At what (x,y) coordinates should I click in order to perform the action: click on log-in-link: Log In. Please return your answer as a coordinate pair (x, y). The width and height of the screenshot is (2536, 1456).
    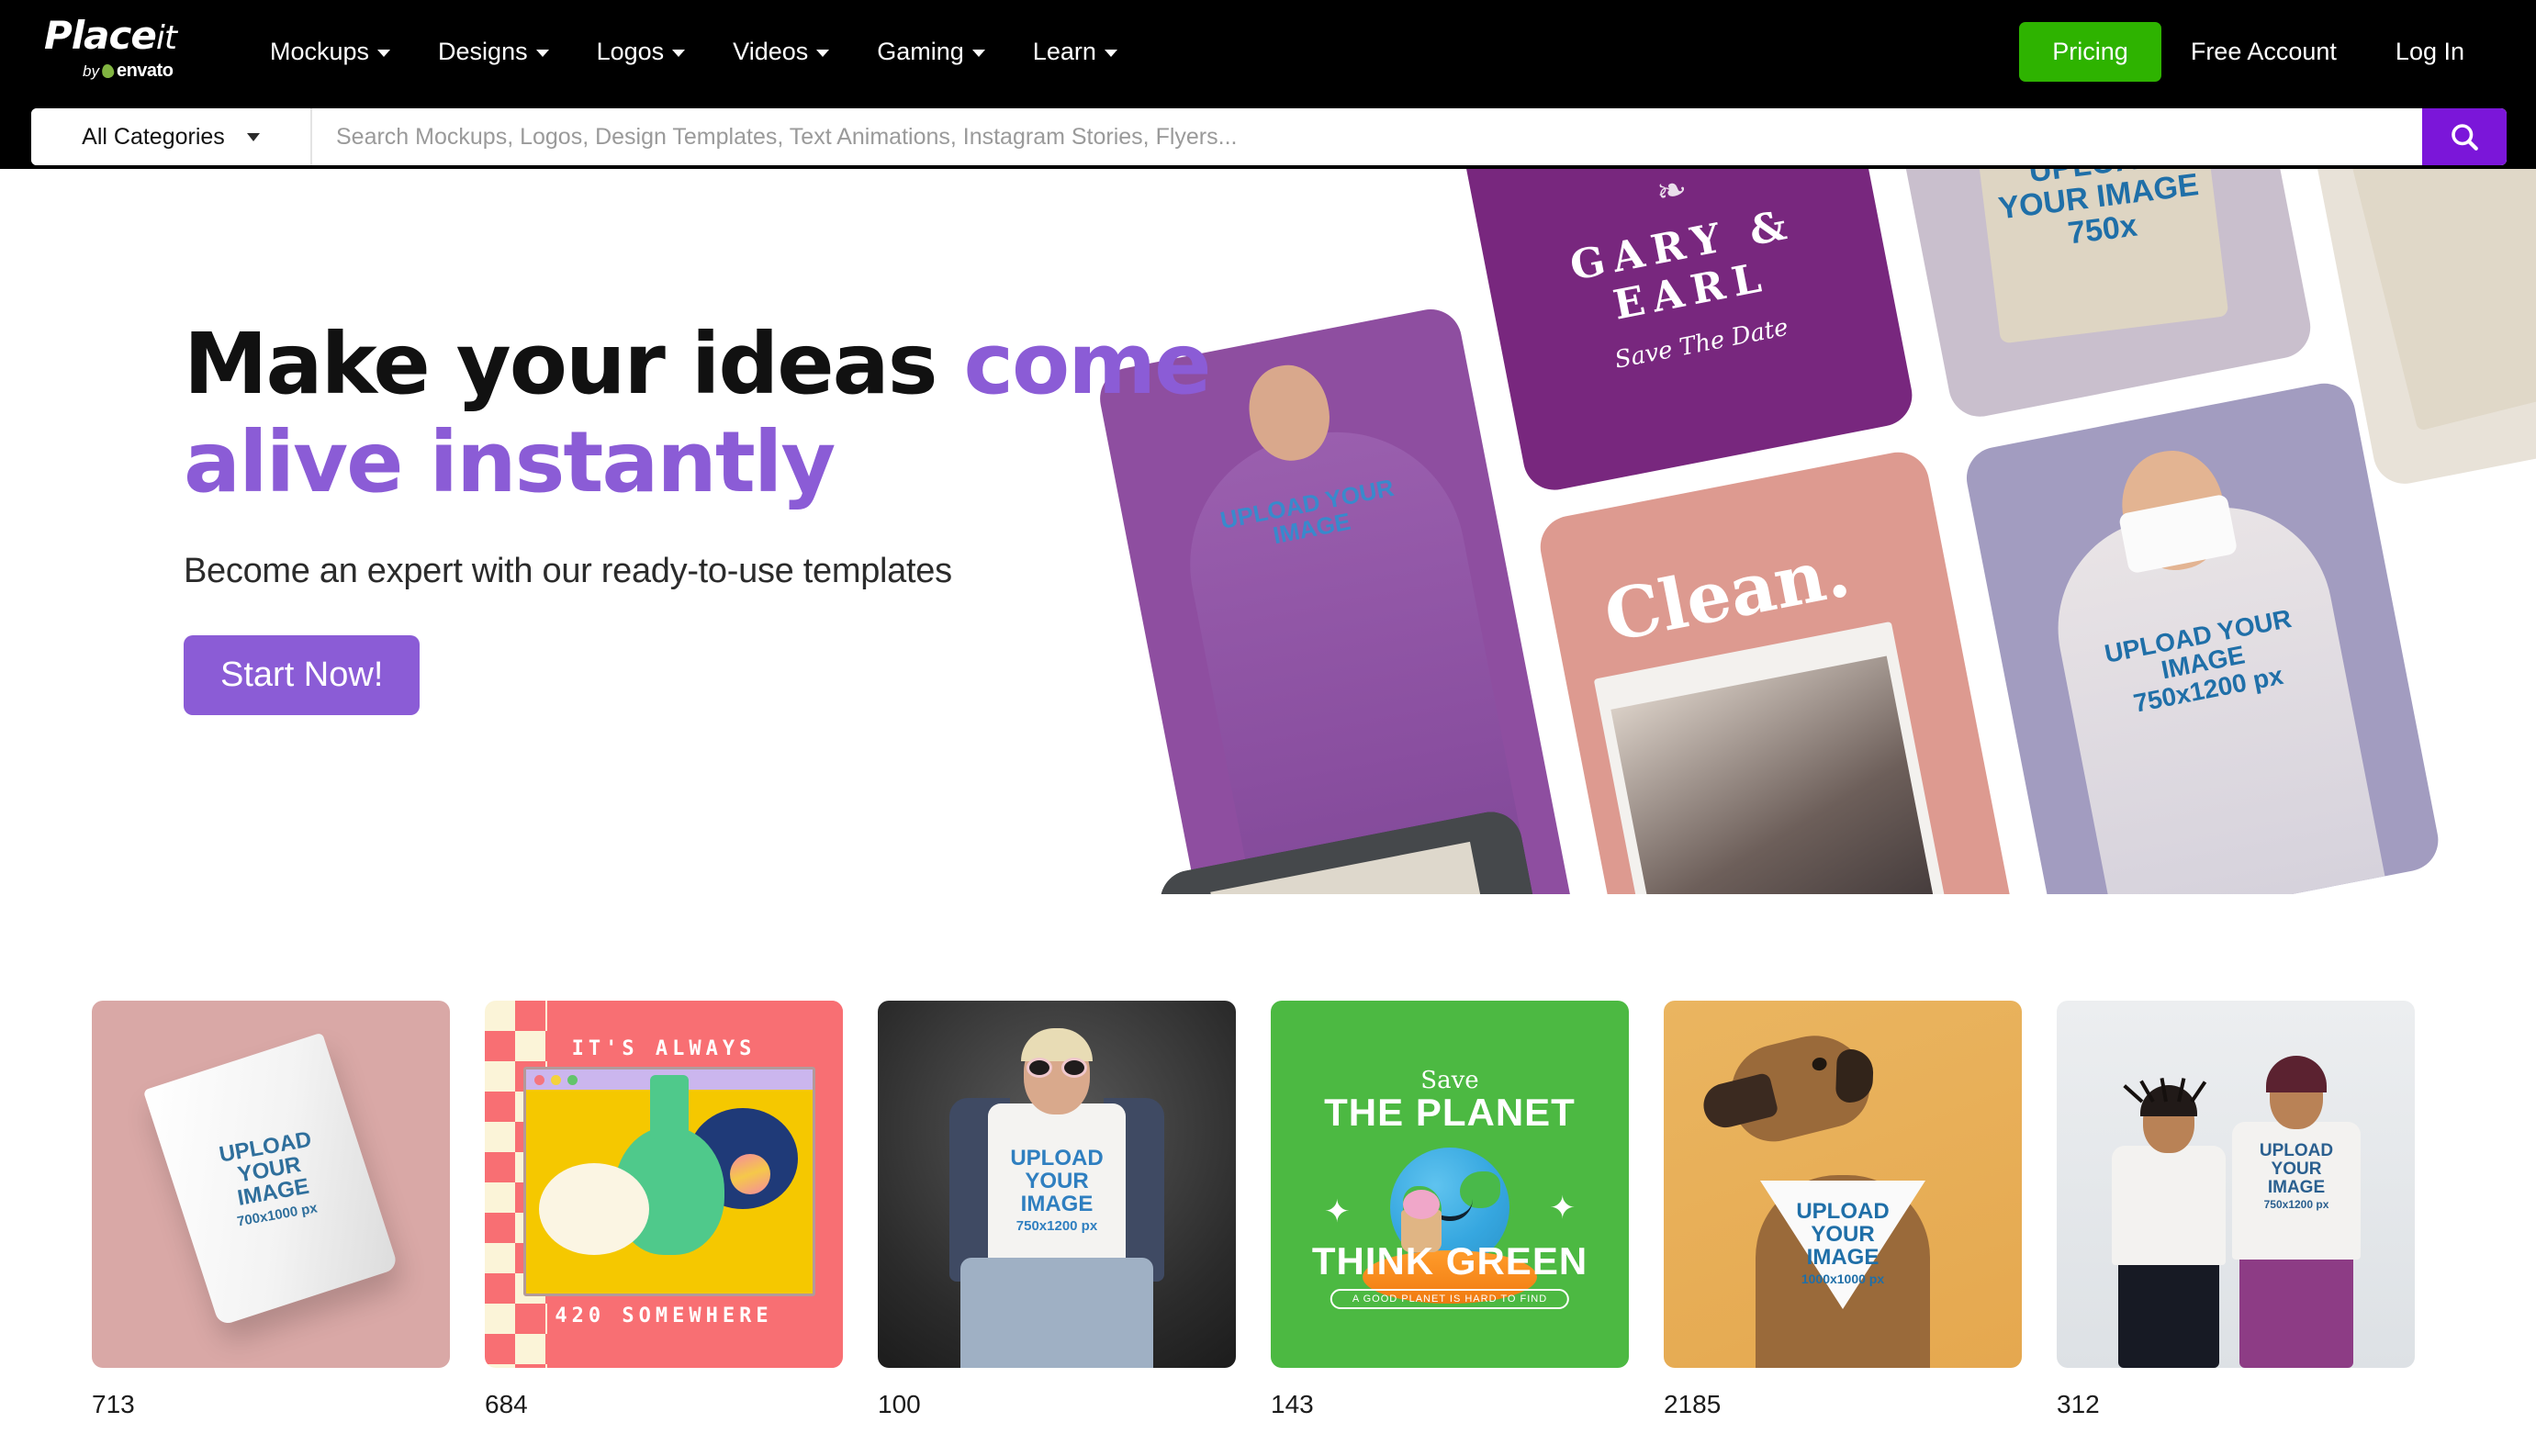
    Looking at the image, I should click on (2430, 52).